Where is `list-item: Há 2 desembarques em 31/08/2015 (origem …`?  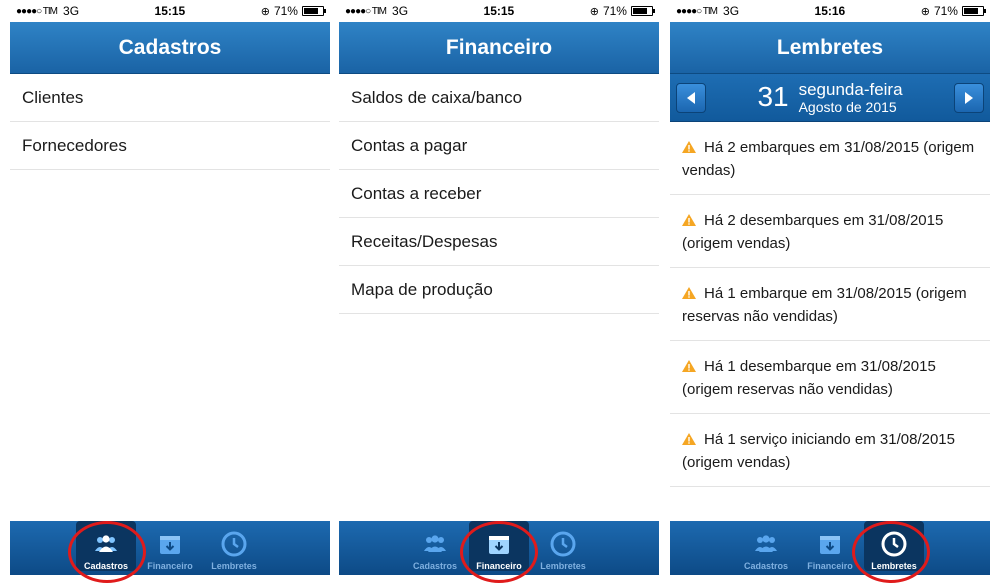 list-item: Há 2 desembarques em 31/08/2015 (origem … is located at coordinates (830, 231).